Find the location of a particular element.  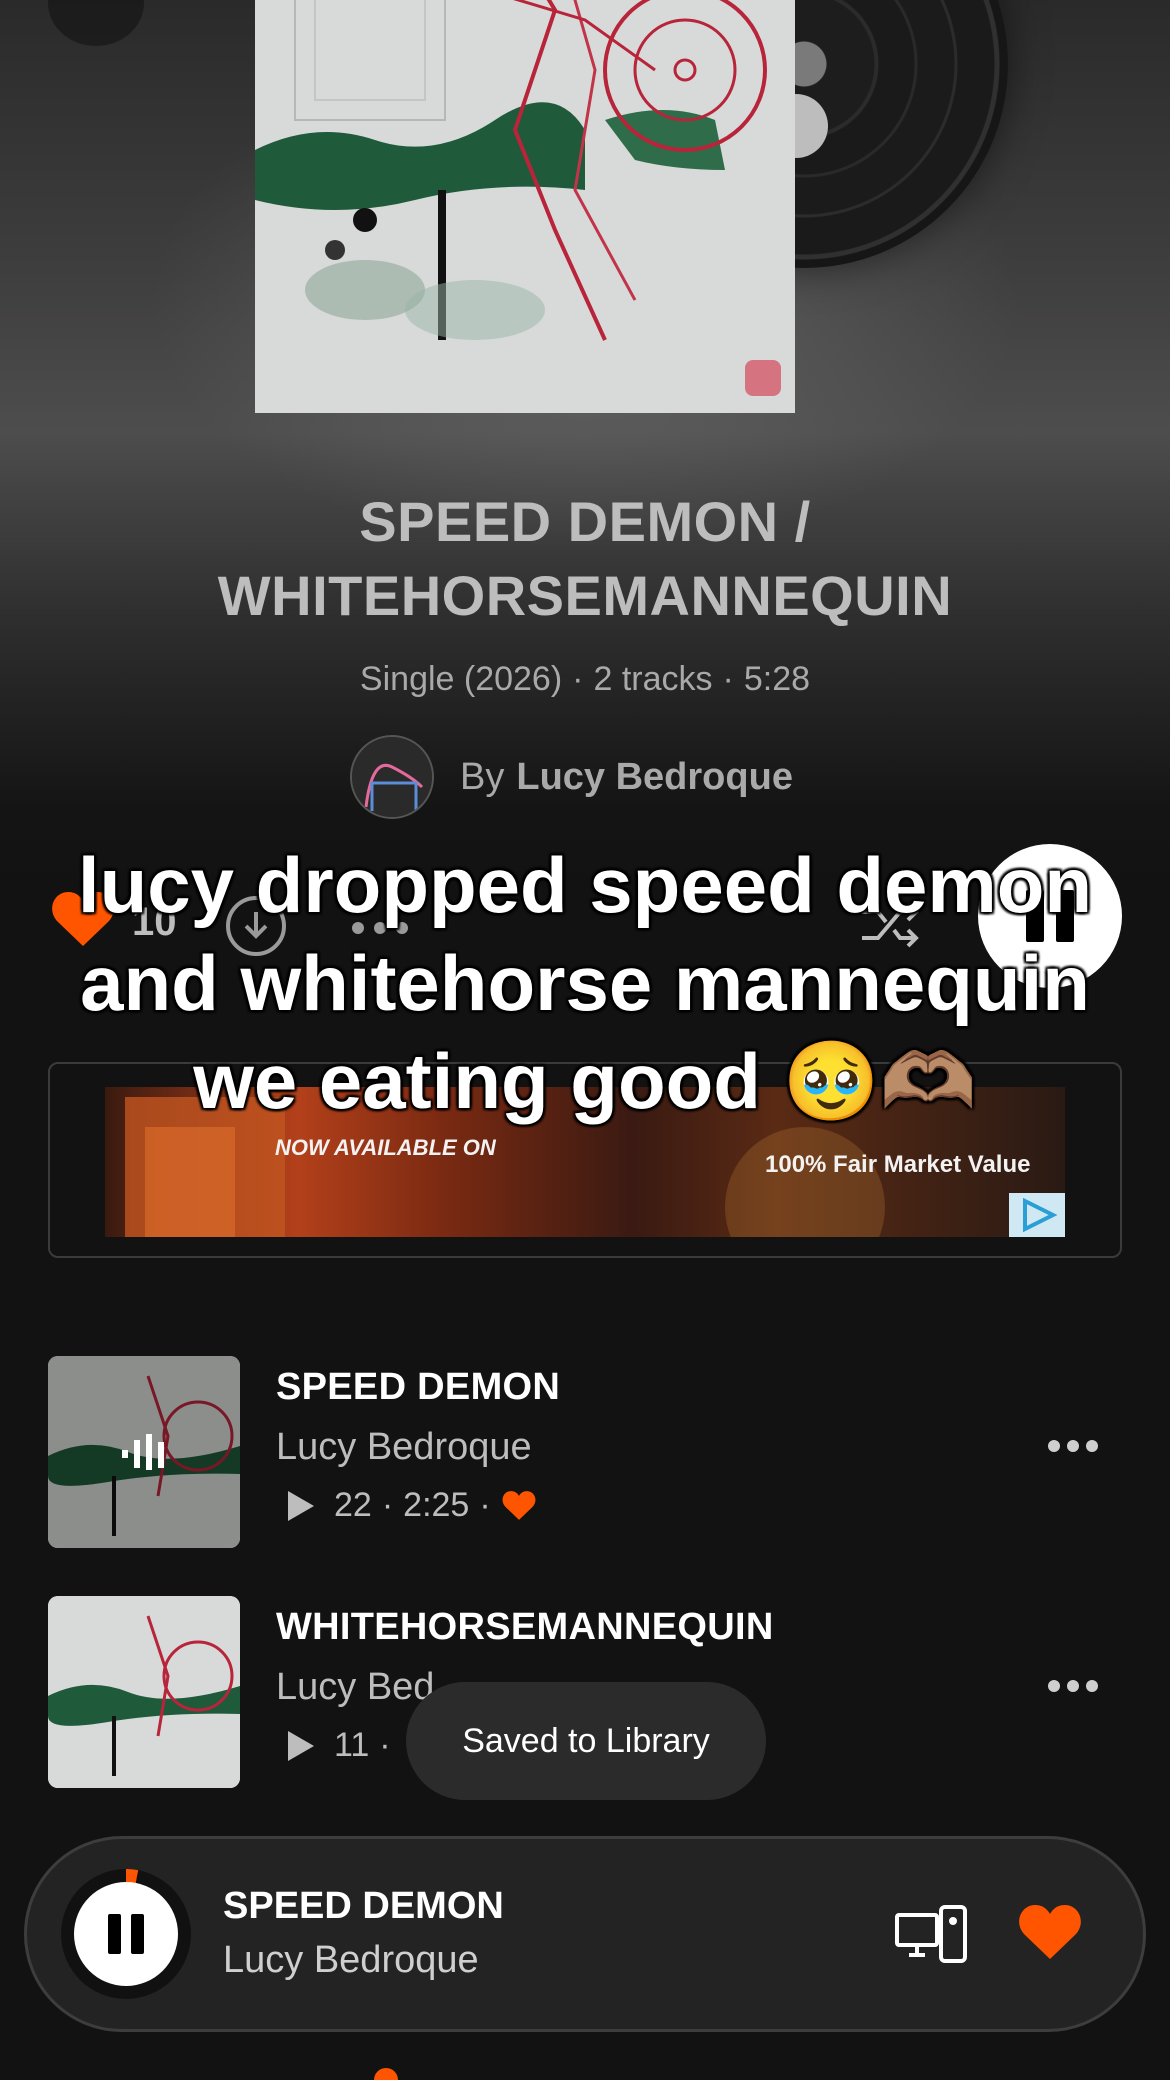

back-button is located at coordinates (96, 23).